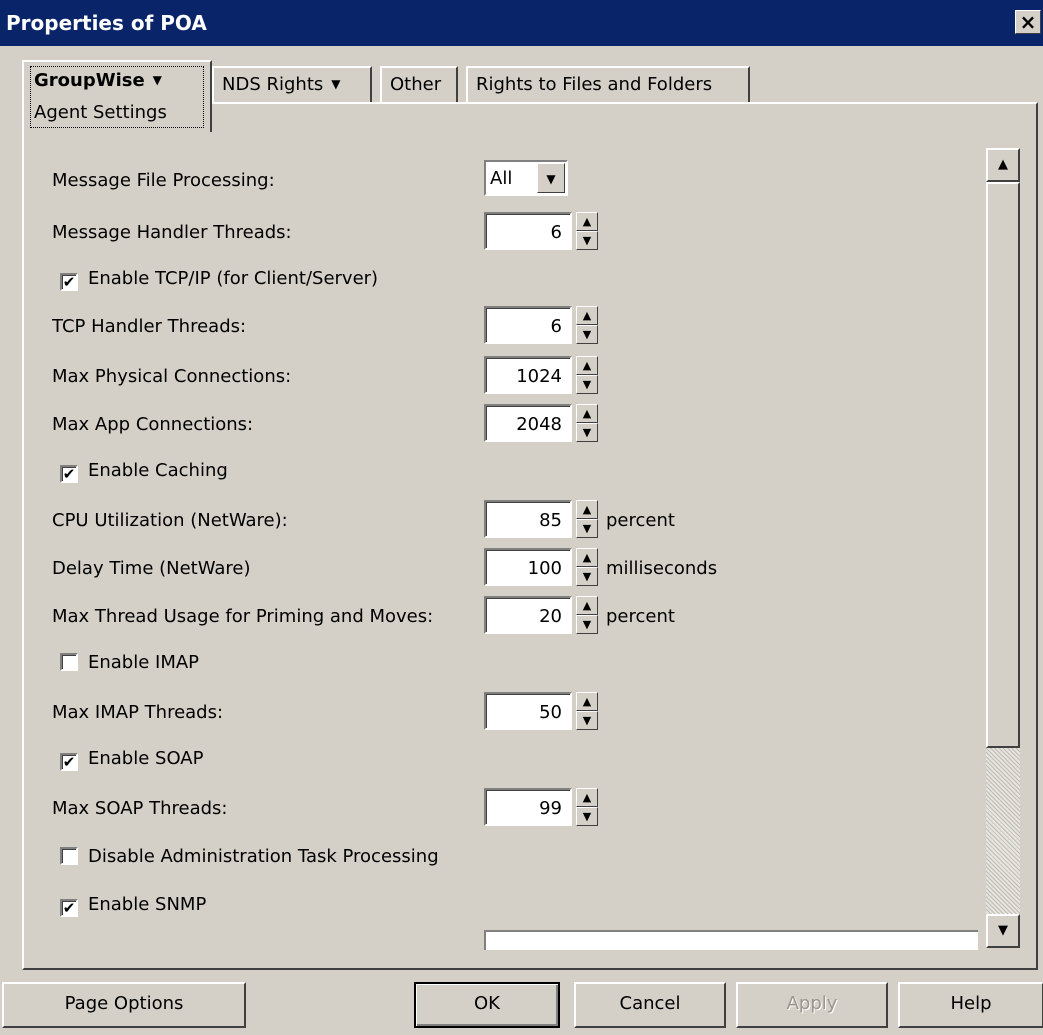 The width and height of the screenshot is (1043, 1035). Describe the element at coordinates (100, 112) in the screenshot. I see `tab-subpage-agent-settings: Agent Settings` at that location.